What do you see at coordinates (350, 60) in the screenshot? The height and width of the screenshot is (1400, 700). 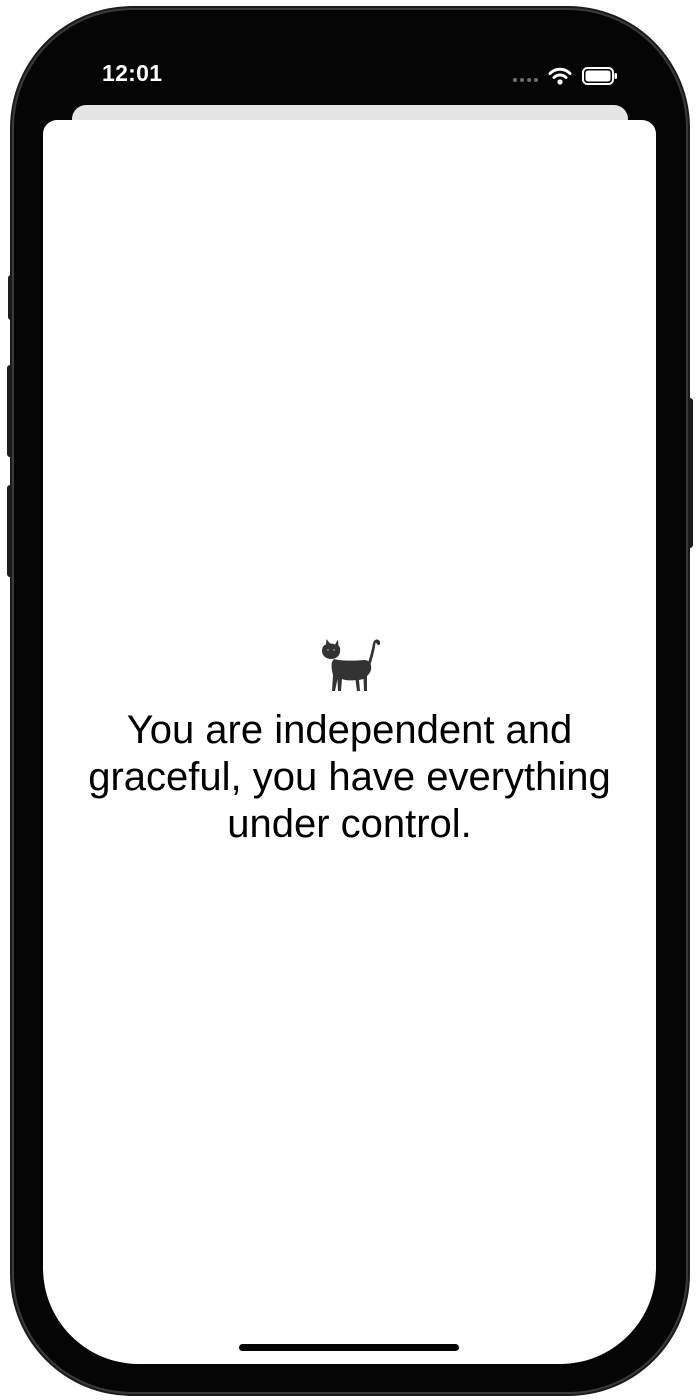 I see `status-bar: 12:01` at bounding box center [350, 60].